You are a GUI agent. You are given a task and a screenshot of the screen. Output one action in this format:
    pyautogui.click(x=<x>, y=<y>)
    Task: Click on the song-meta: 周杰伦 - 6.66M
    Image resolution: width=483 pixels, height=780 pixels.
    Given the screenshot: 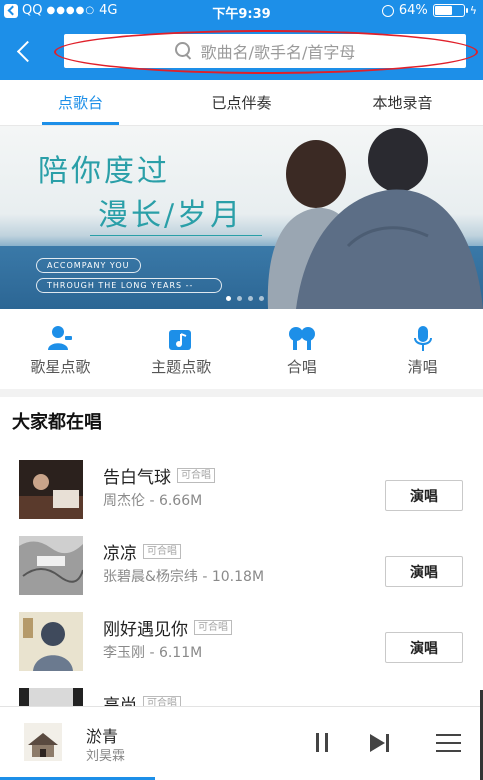 What is the action you would take?
    pyautogui.click(x=153, y=501)
    